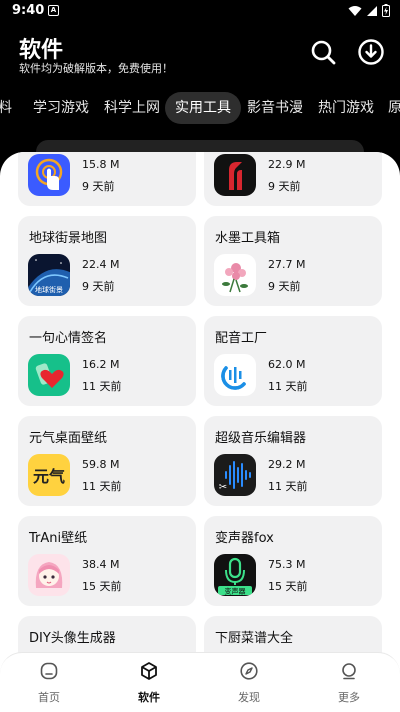  I want to click on tab-partial-left: 料, so click(11, 108).